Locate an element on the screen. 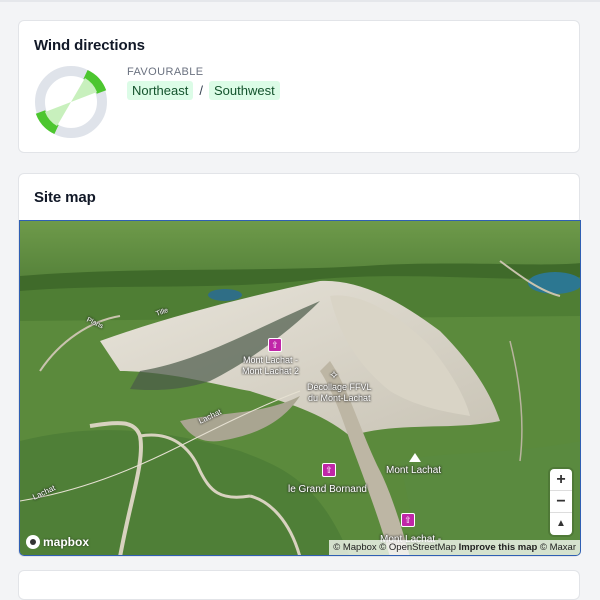  site-map-title: Site map is located at coordinates (65, 197).